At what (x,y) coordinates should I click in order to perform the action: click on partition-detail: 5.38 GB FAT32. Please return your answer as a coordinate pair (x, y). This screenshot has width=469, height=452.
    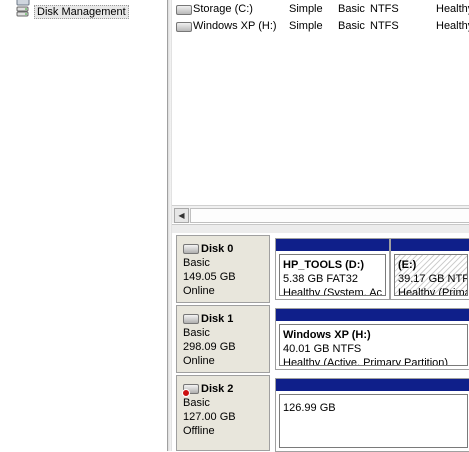
    Looking at the image, I should click on (321, 279).